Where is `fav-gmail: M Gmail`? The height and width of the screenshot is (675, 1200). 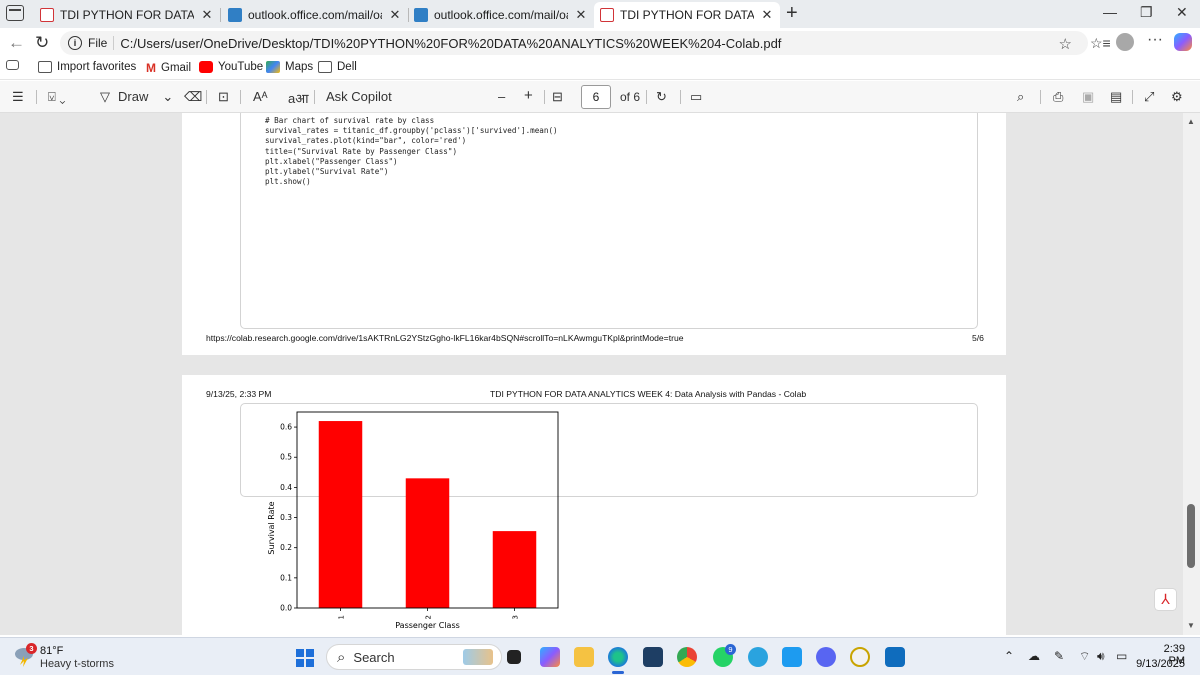 fav-gmail: M Gmail is located at coordinates (168, 68).